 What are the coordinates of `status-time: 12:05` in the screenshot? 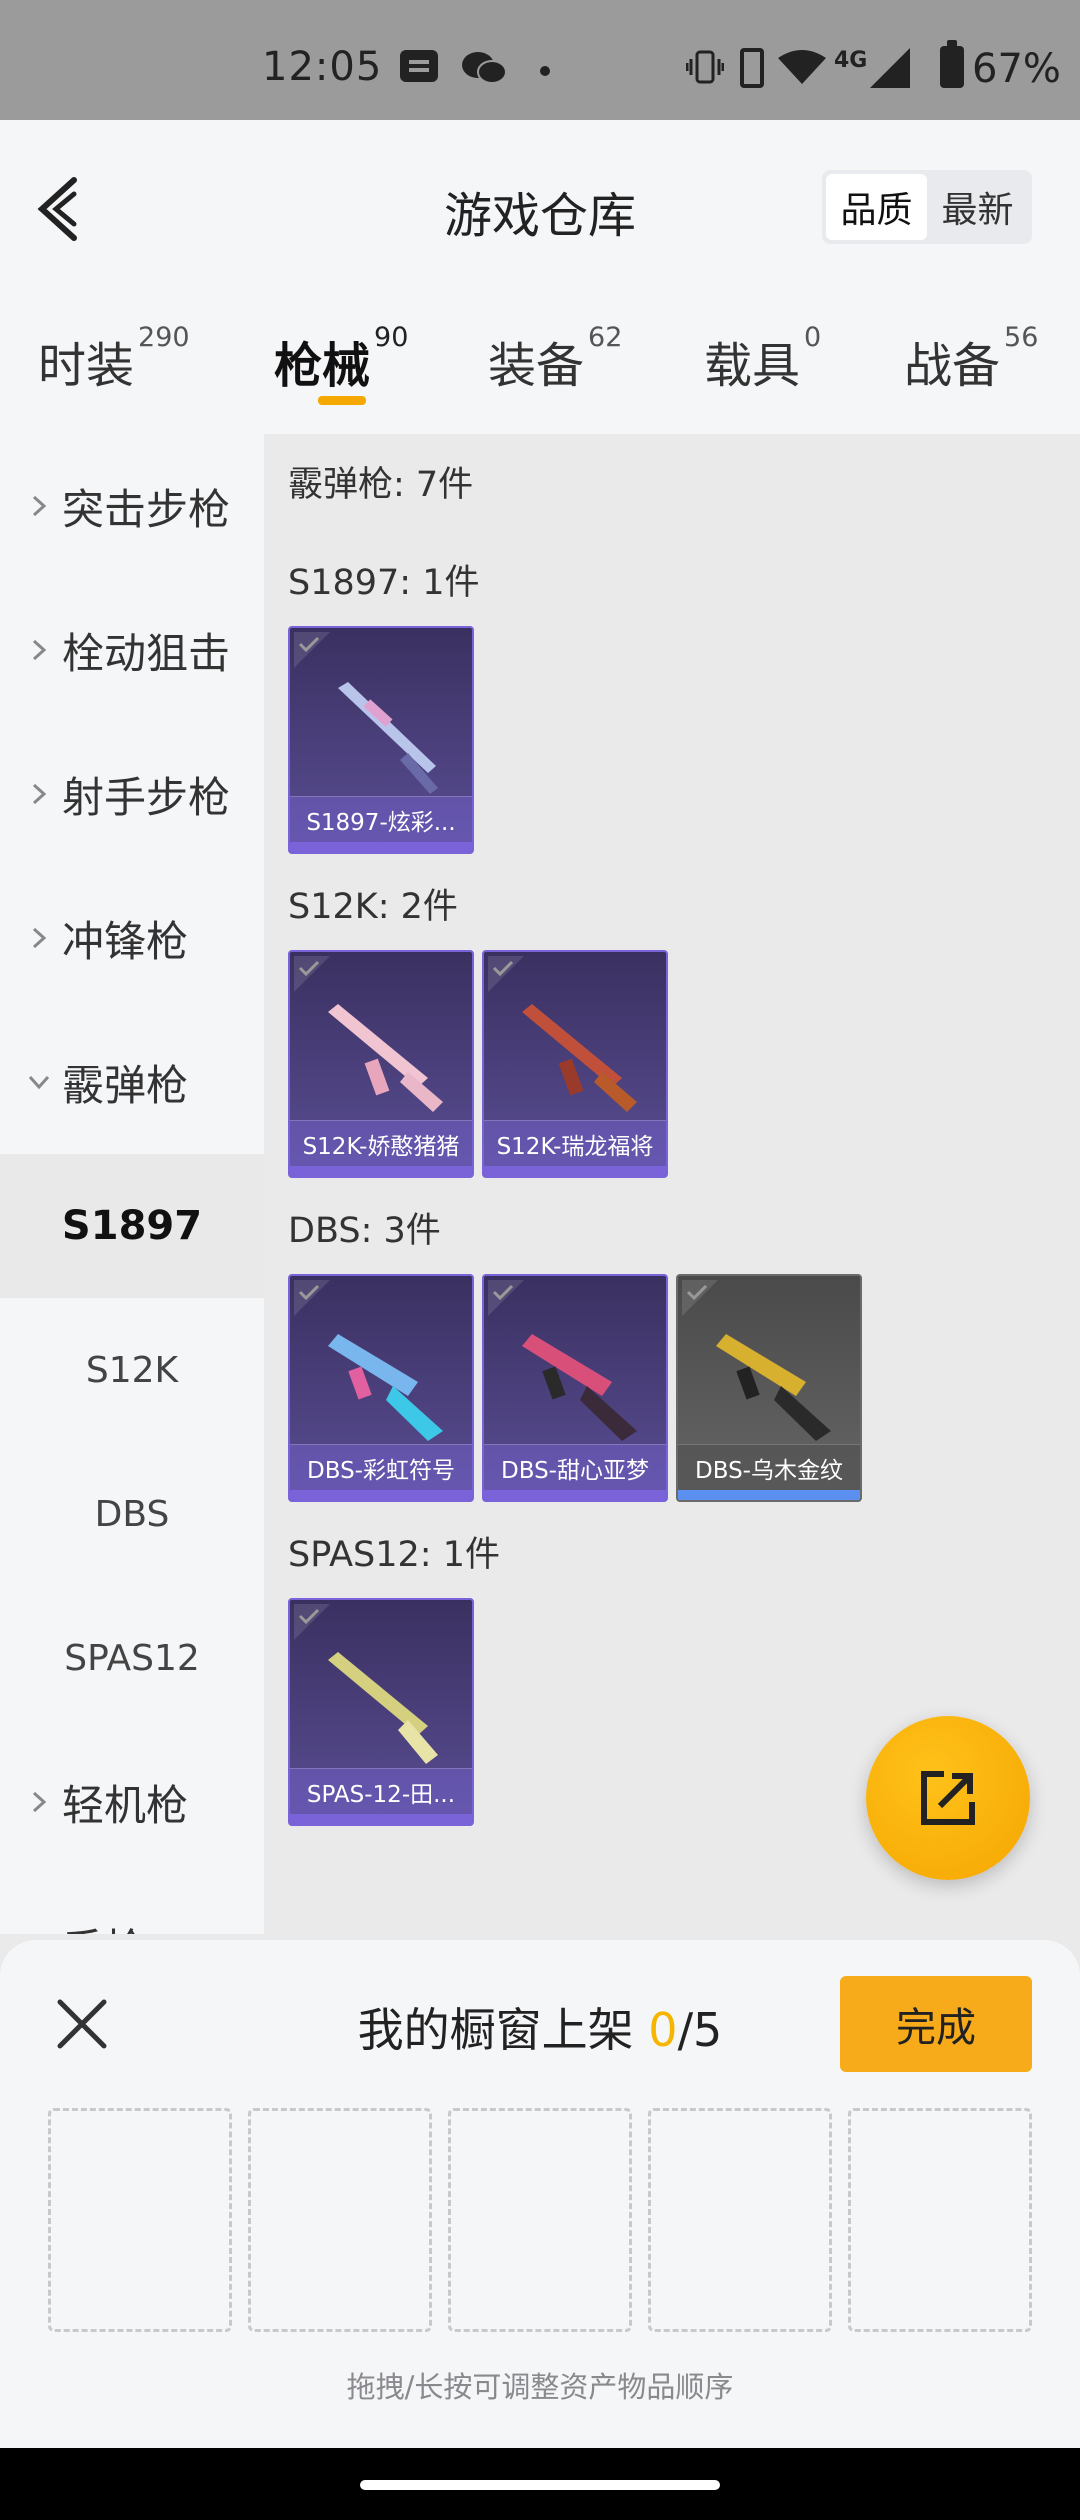 It's located at (322, 67).